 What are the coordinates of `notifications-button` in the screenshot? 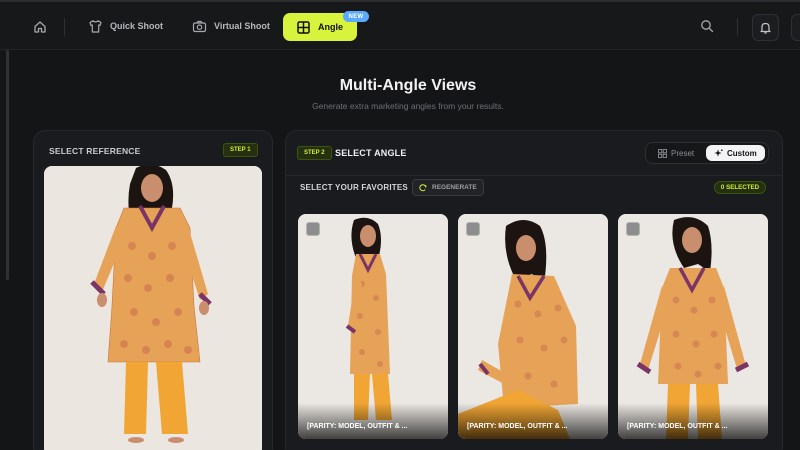 It's located at (765, 27).